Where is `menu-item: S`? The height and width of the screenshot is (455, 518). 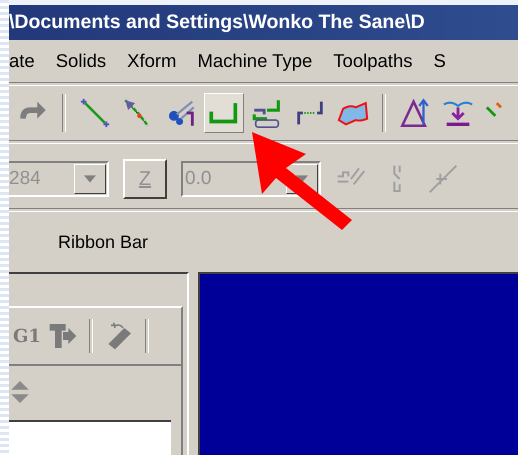 menu-item: S is located at coordinates (440, 61).